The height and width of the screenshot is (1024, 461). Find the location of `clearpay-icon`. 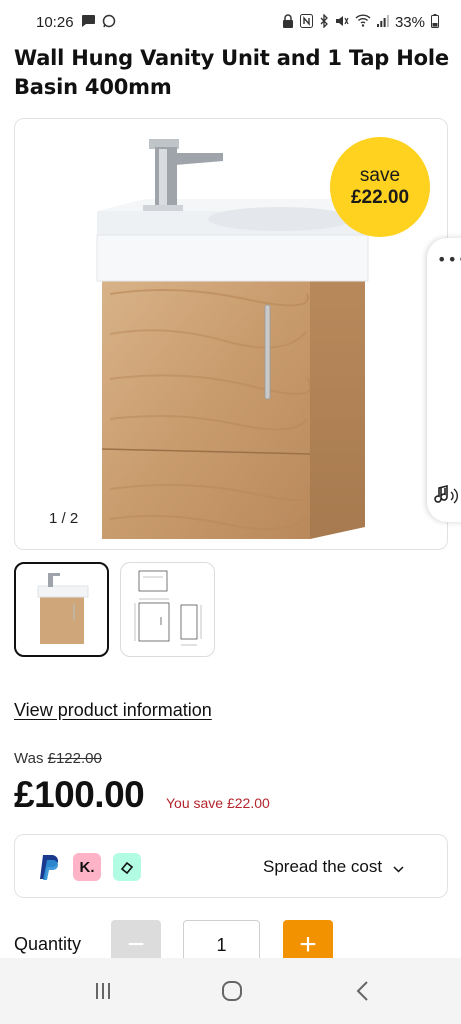

clearpay-icon is located at coordinates (127, 867).